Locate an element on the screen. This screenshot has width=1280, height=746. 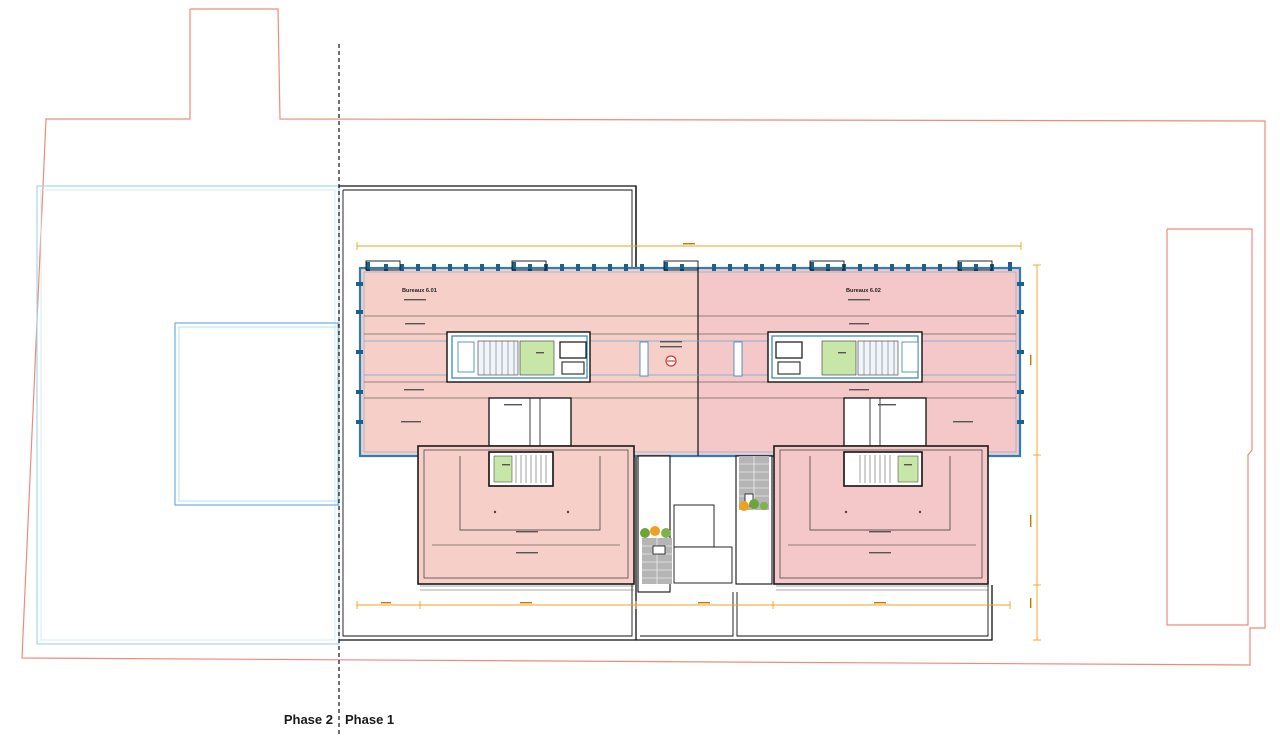
wet-room-east is located at coordinates (839, 358).